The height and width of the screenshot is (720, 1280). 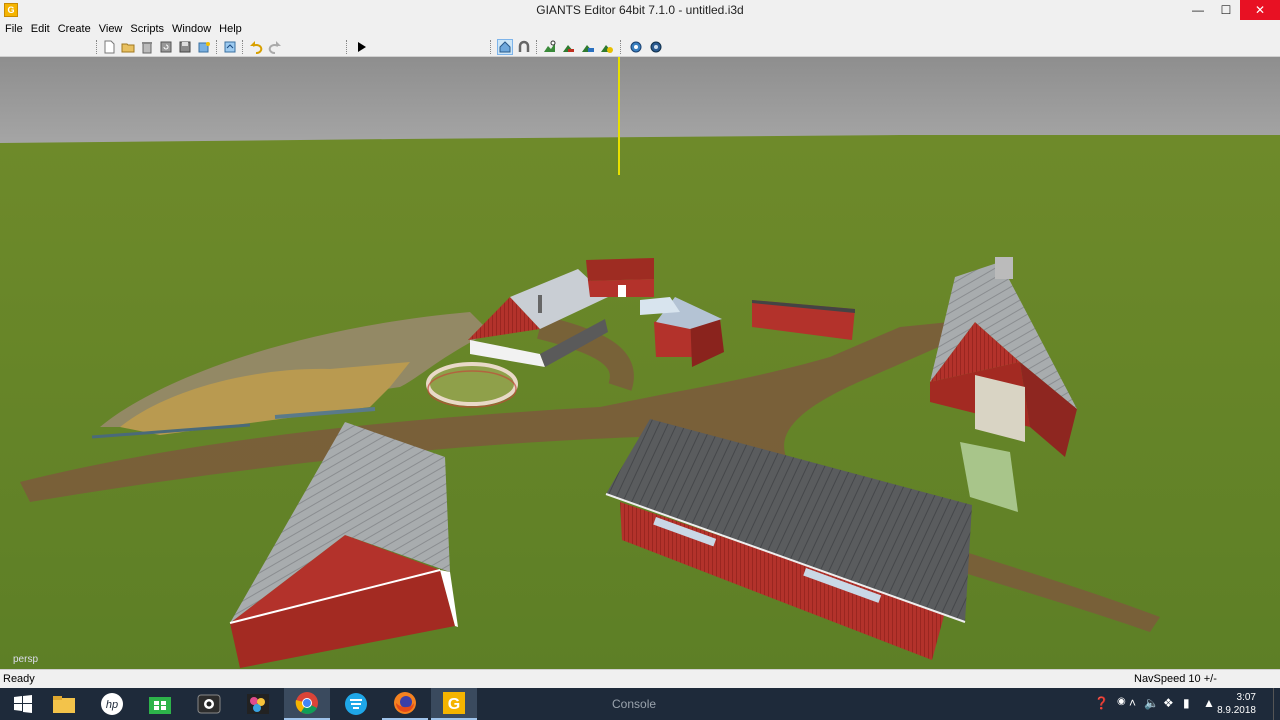 What do you see at coordinates (209, 704) in the screenshot?
I see `camera-icon` at bounding box center [209, 704].